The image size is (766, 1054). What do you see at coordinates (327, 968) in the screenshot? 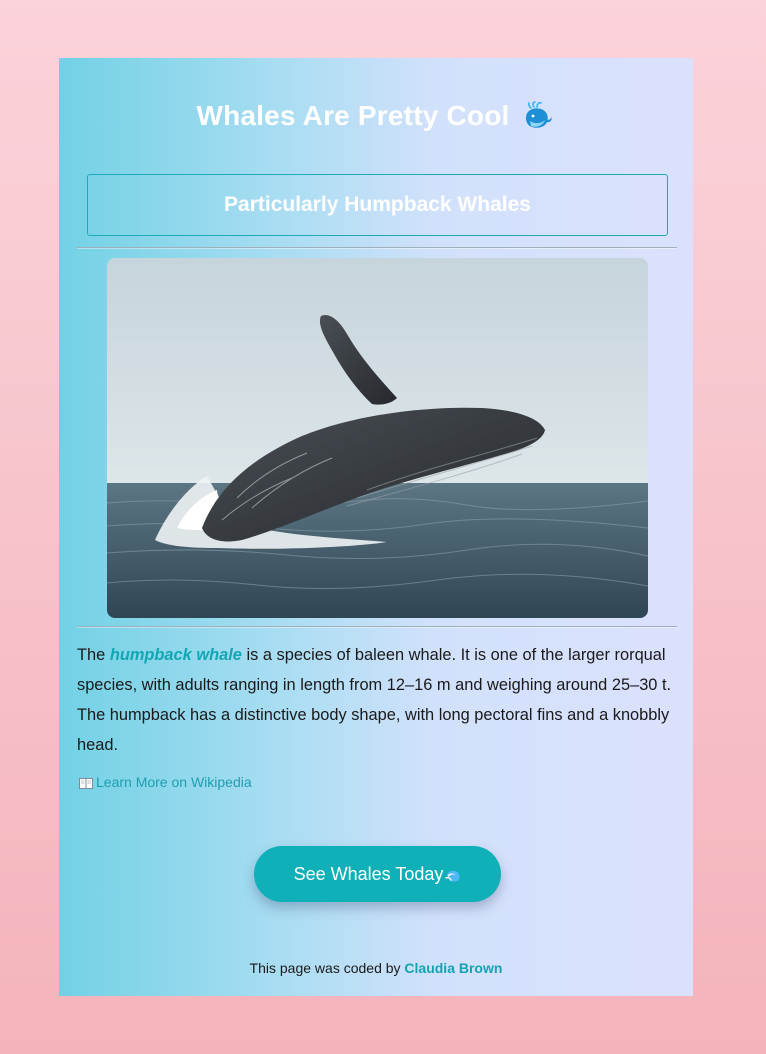
I see `footer-text: This page was coded by` at bounding box center [327, 968].